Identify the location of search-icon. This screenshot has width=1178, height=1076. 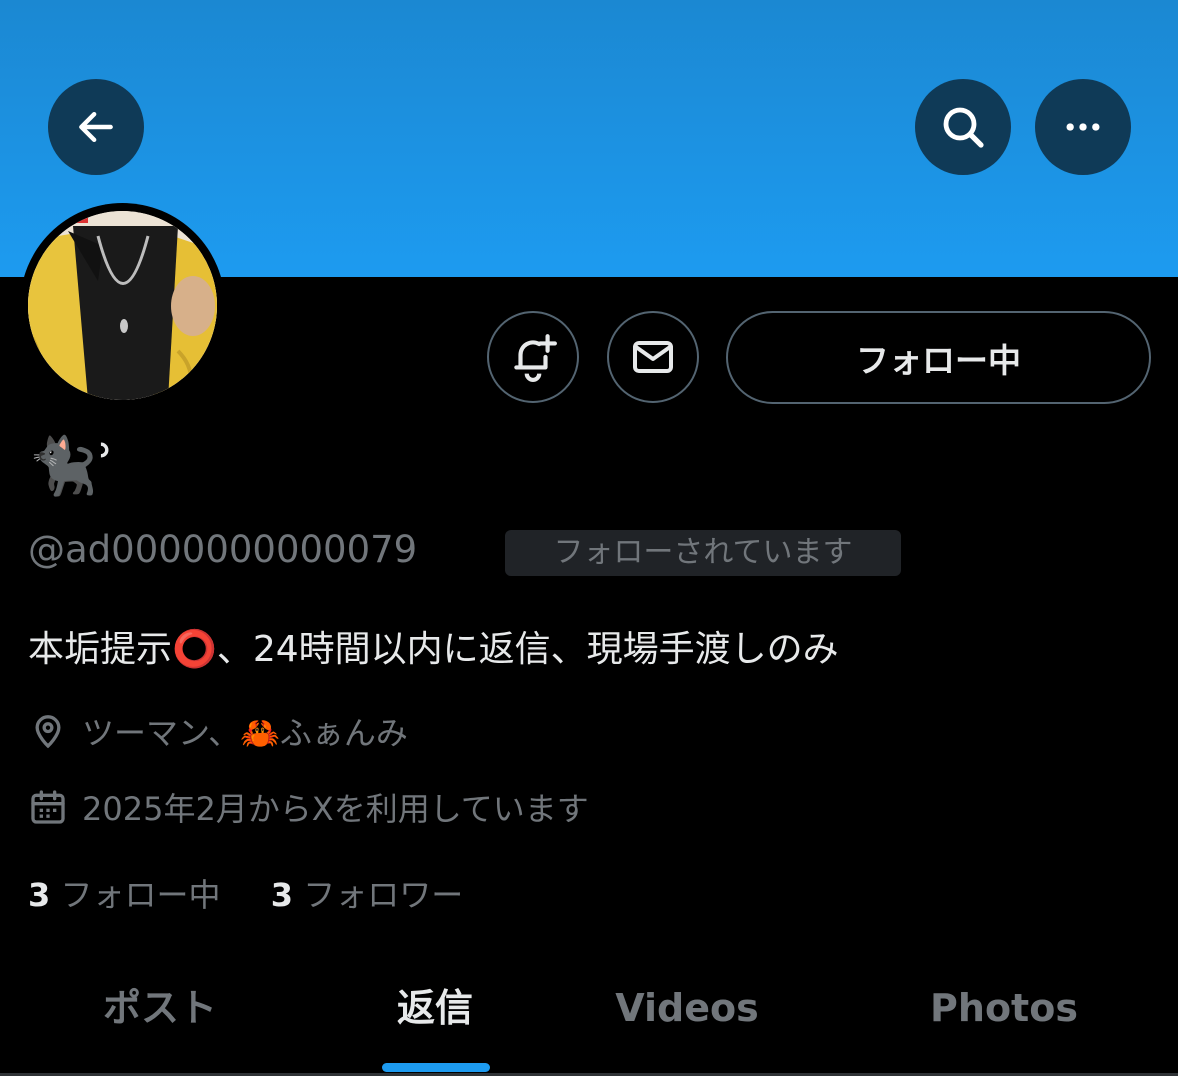
(963, 127).